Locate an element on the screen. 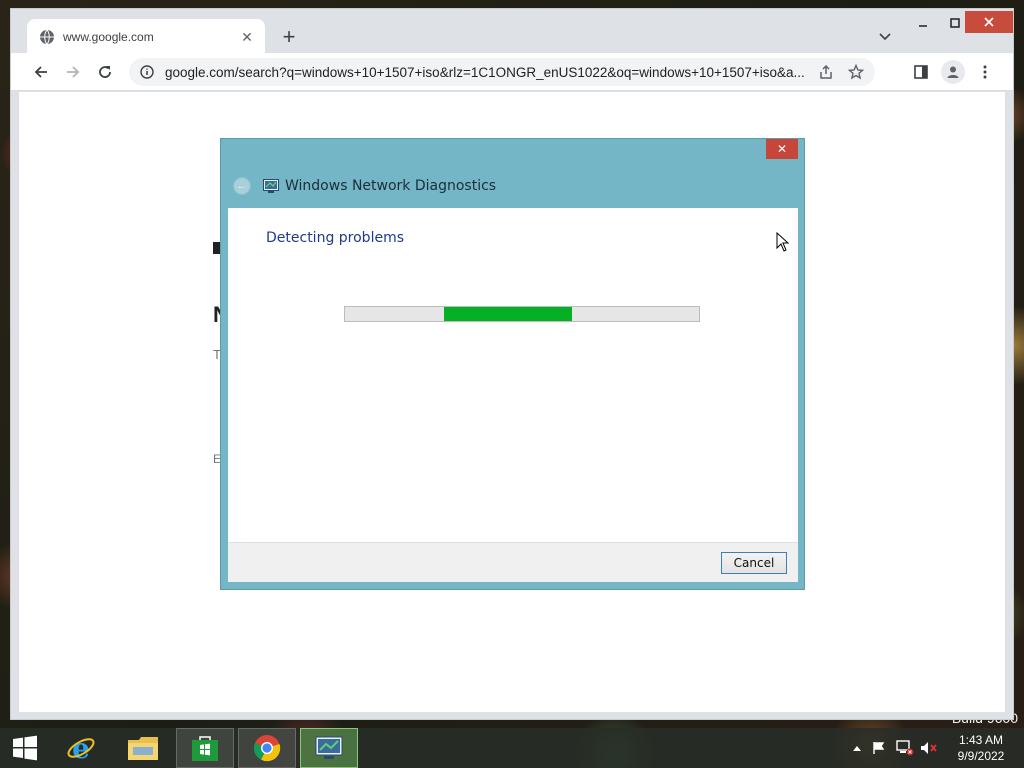 This screenshot has height=768, width=1024. taskbar-network-diagnostics is located at coordinates (329, 748).